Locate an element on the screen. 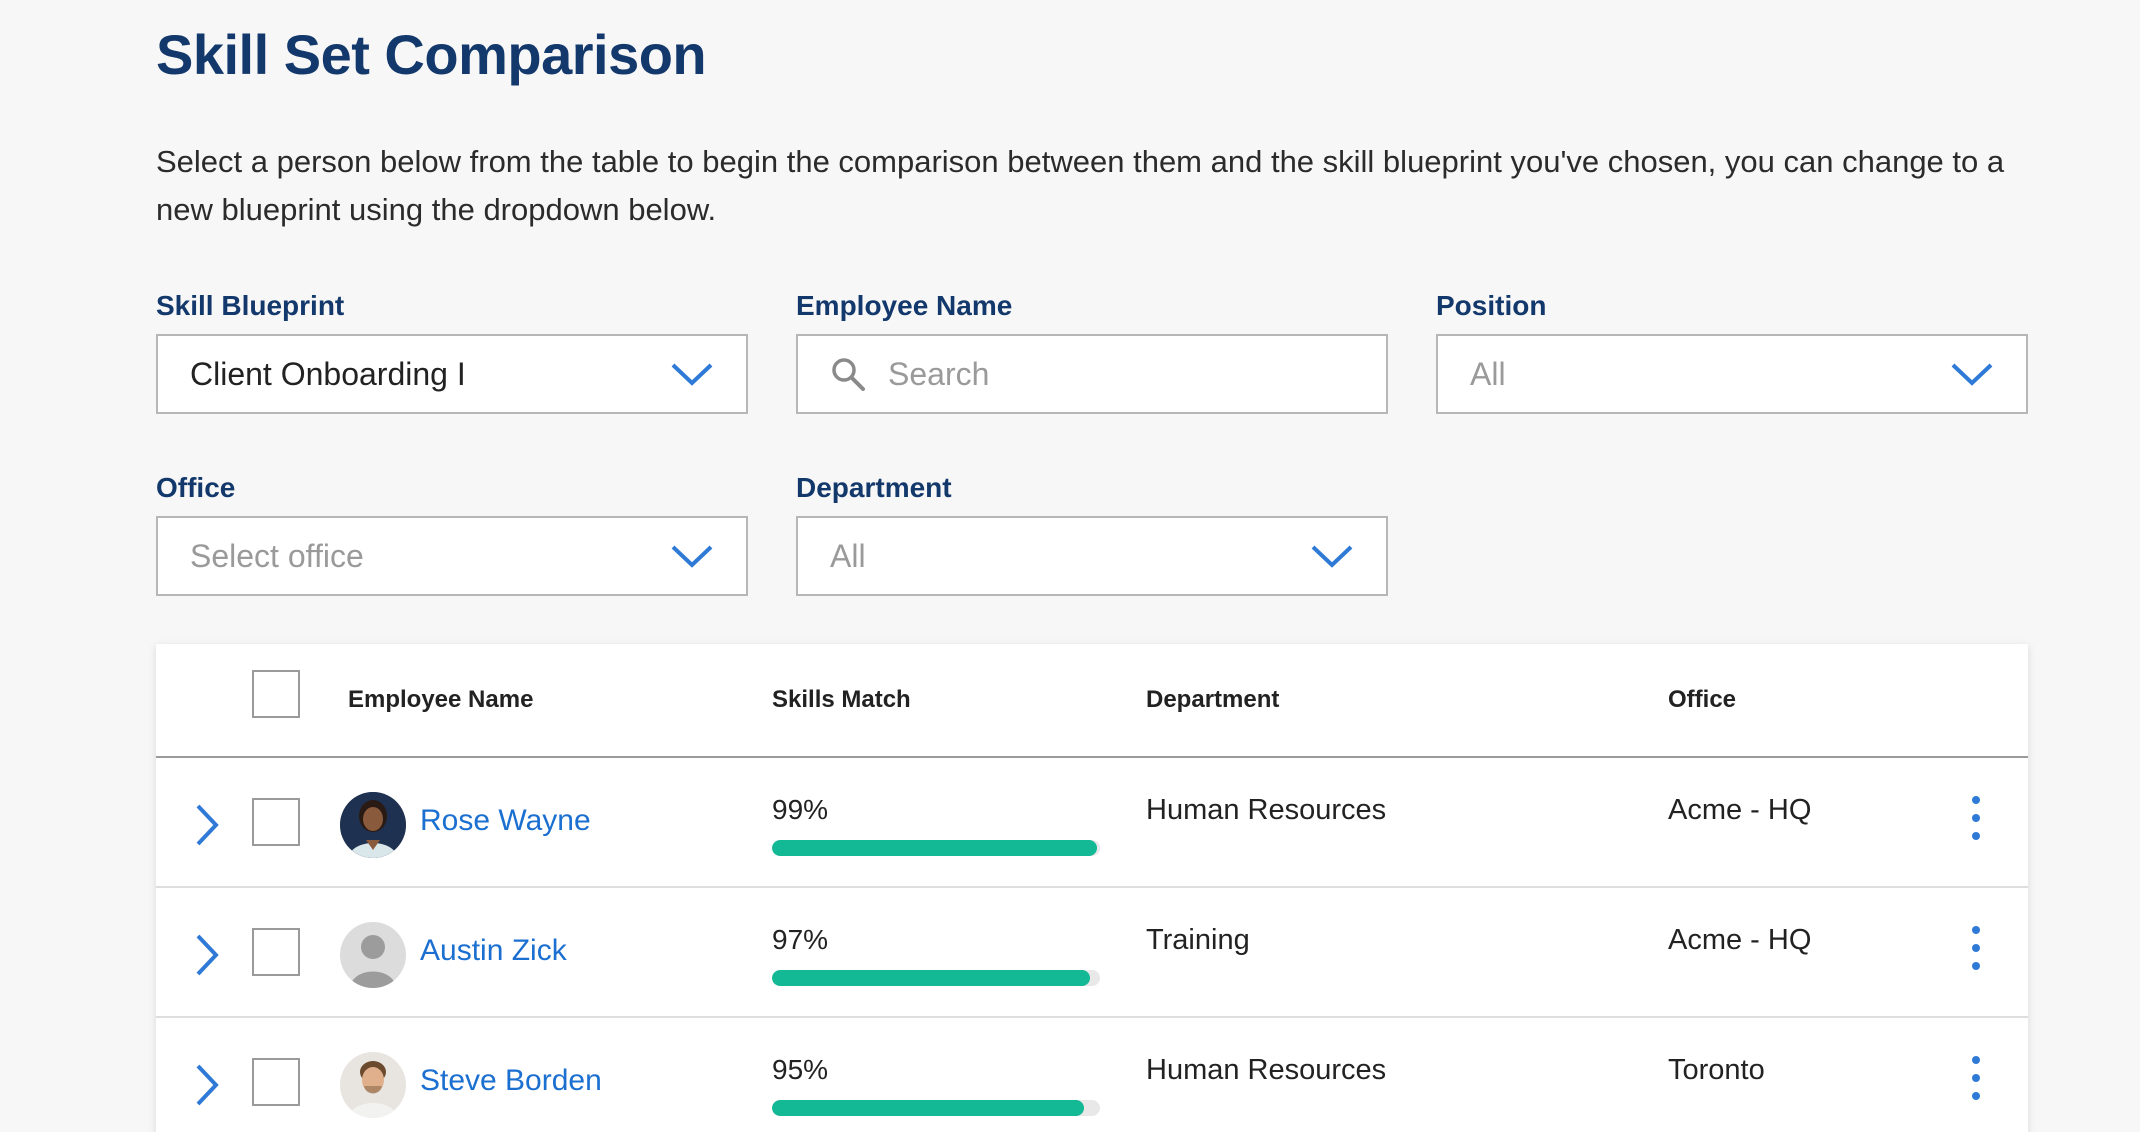 The image size is (2140, 1132). employee-search-input: Search is located at coordinates (1110, 374).